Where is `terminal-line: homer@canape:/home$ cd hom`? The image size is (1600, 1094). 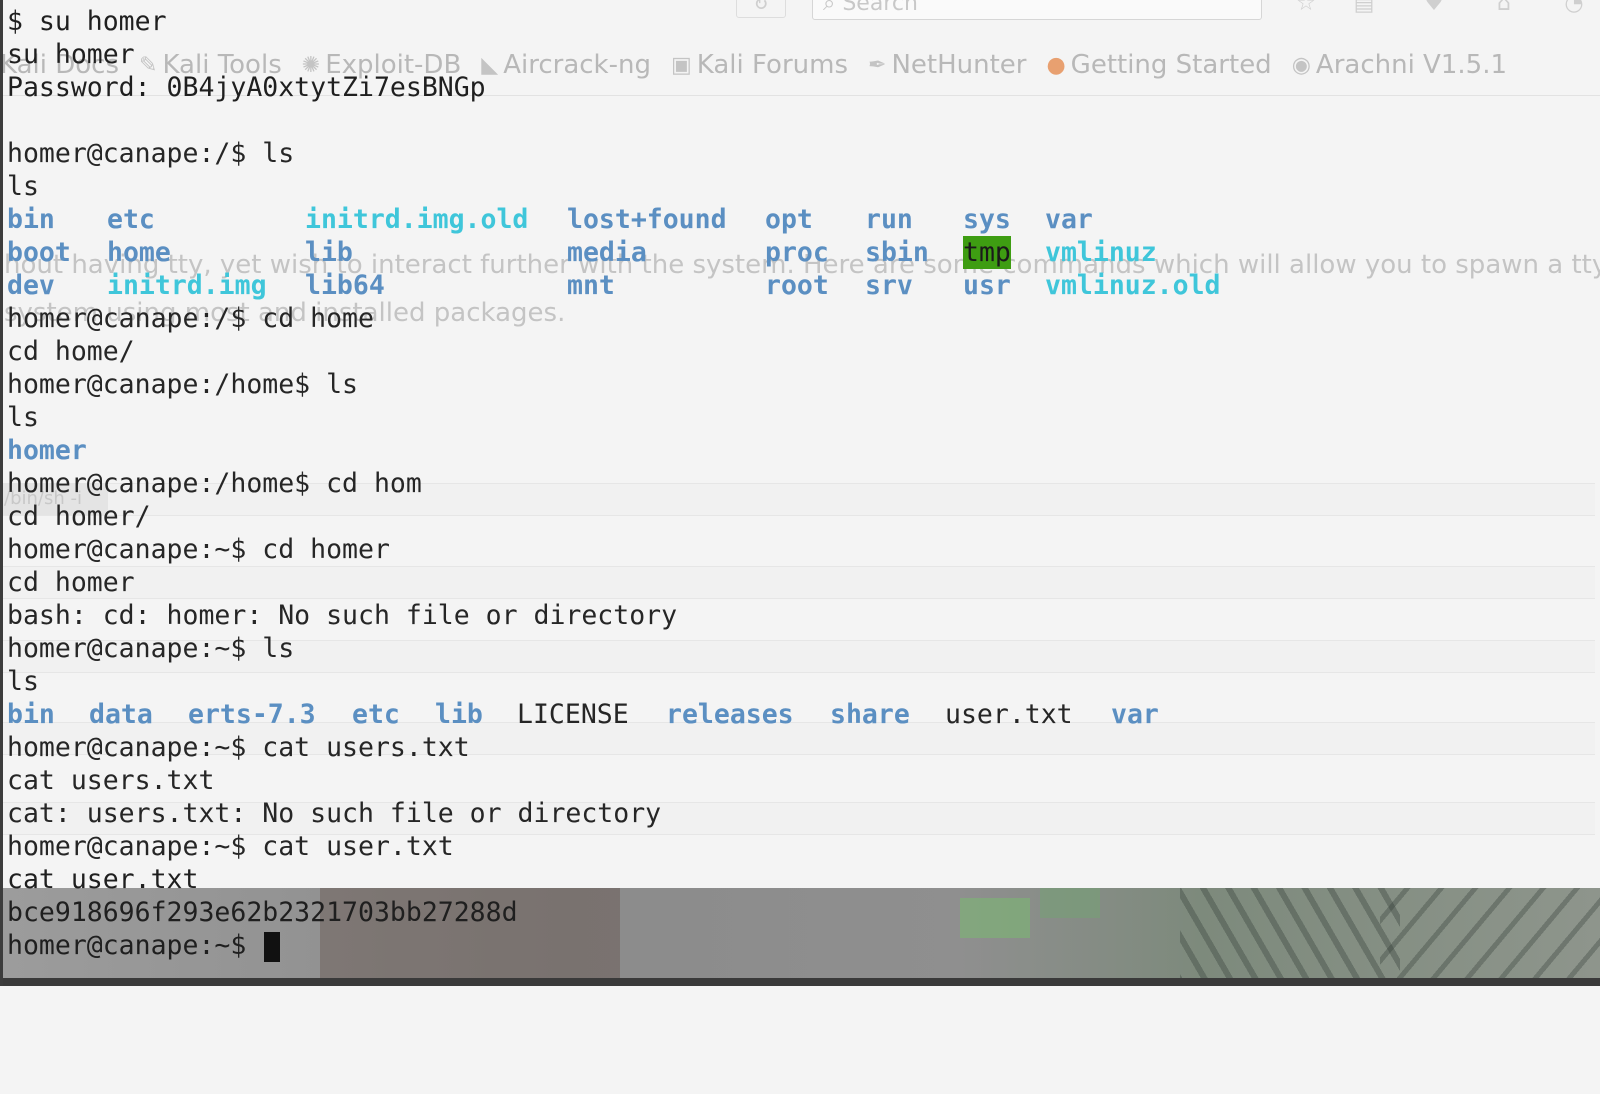
terminal-line: homer@canape:/home$ cd hom is located at coordinates (214, 483).